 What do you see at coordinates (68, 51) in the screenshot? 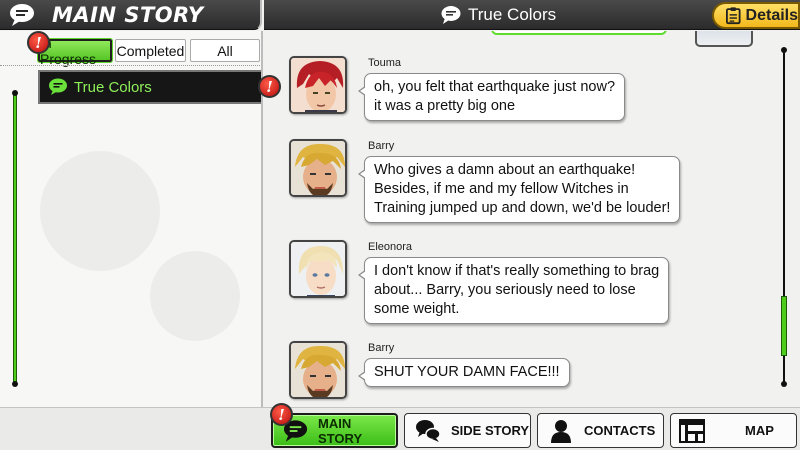
I see `filter-label: In Progress` at bounding box center [68, 51].